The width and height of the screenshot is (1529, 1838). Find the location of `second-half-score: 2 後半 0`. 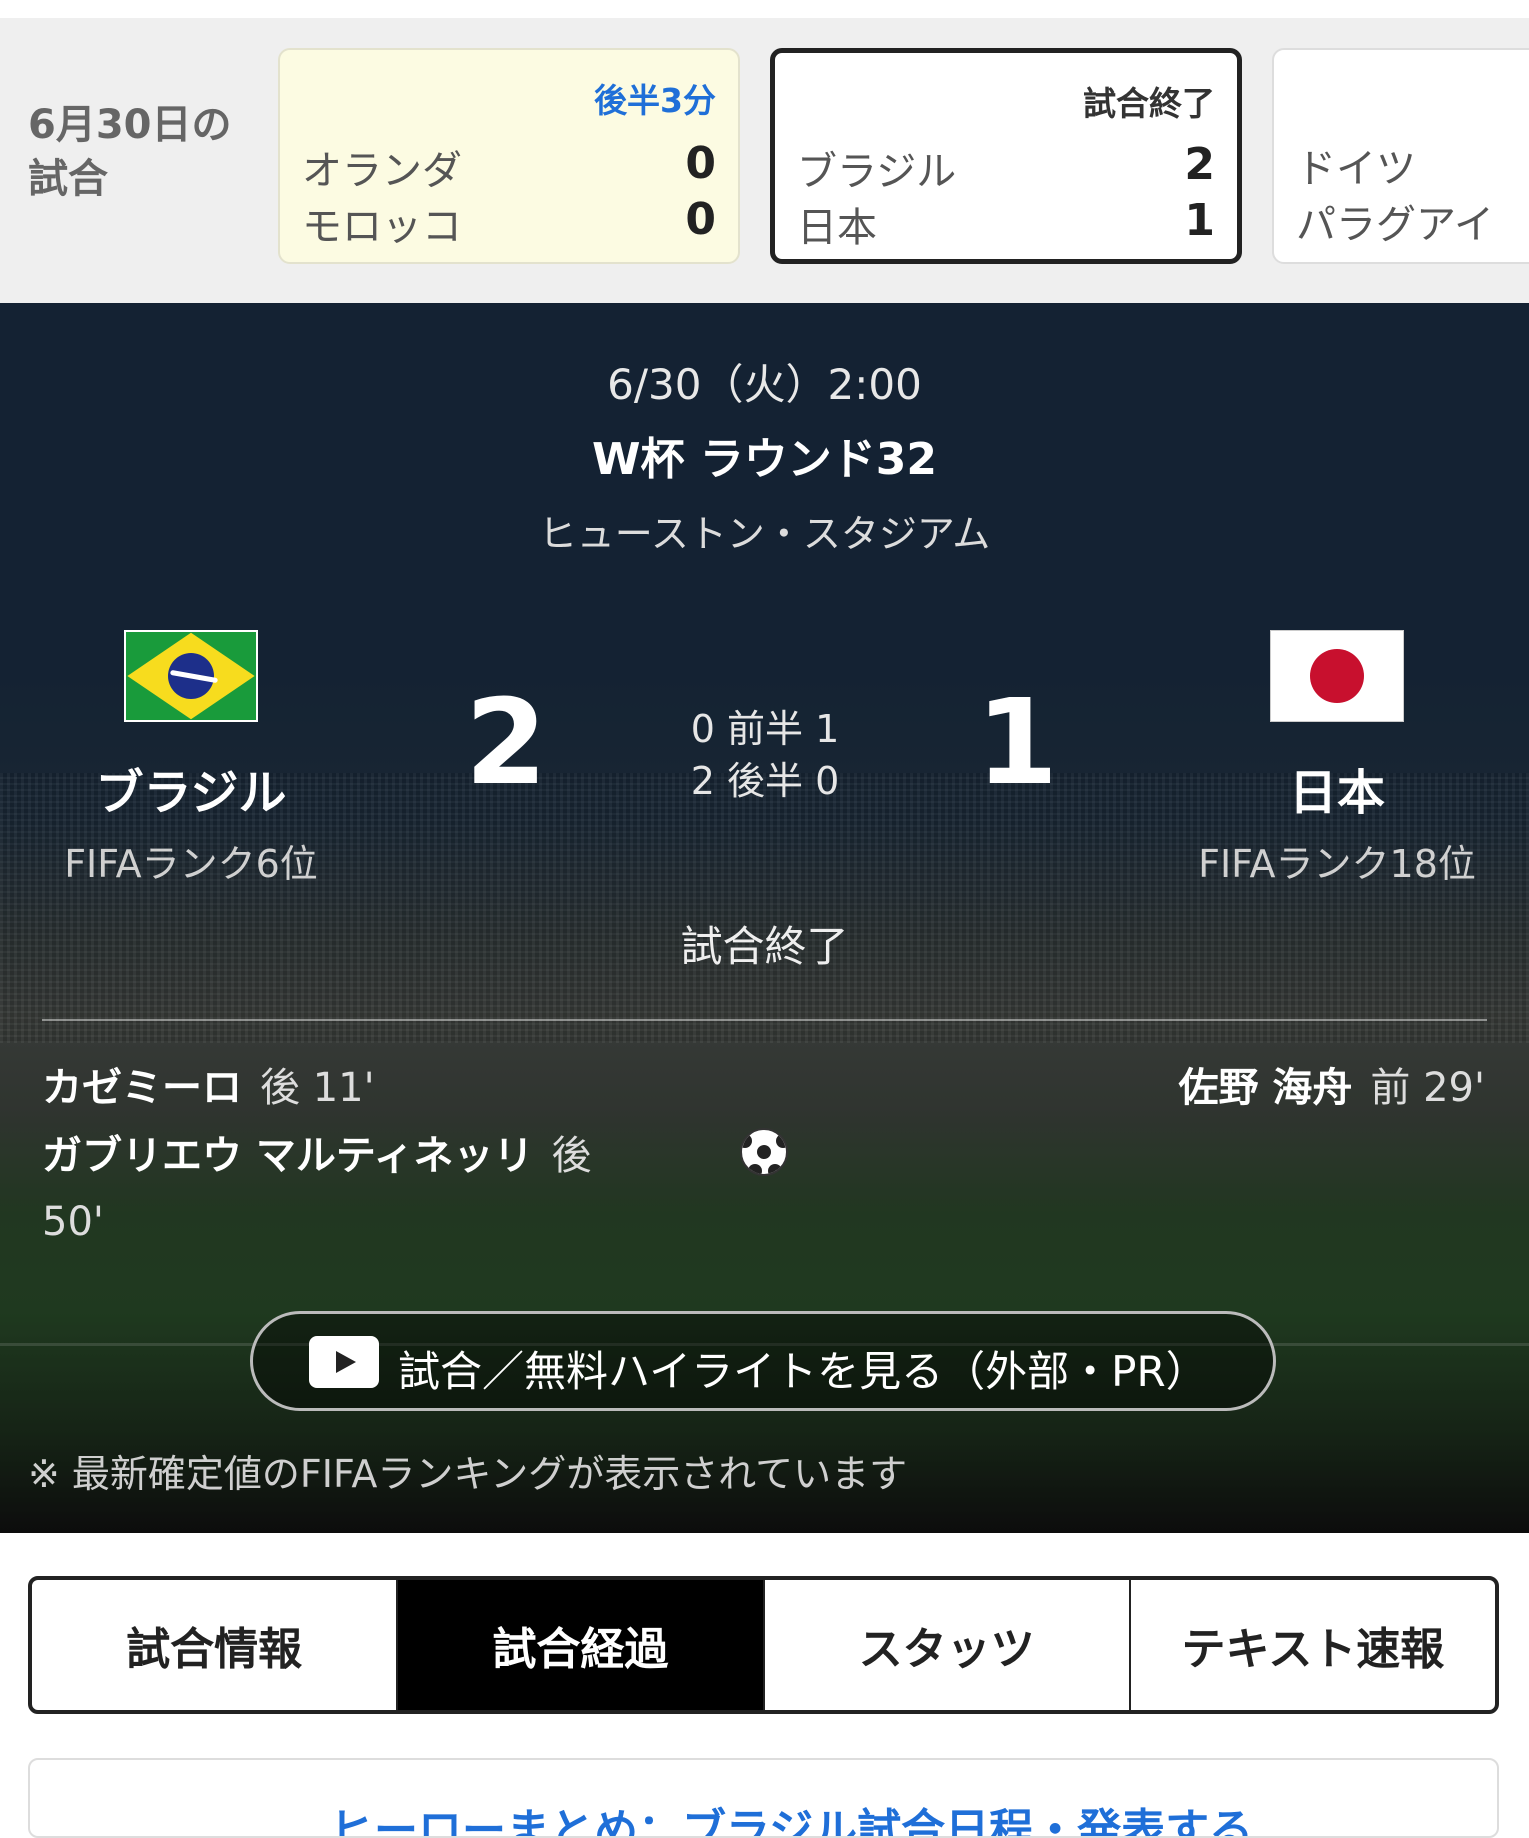

second-half-score: 2 後半 0 is located at coordinates (765, 781).